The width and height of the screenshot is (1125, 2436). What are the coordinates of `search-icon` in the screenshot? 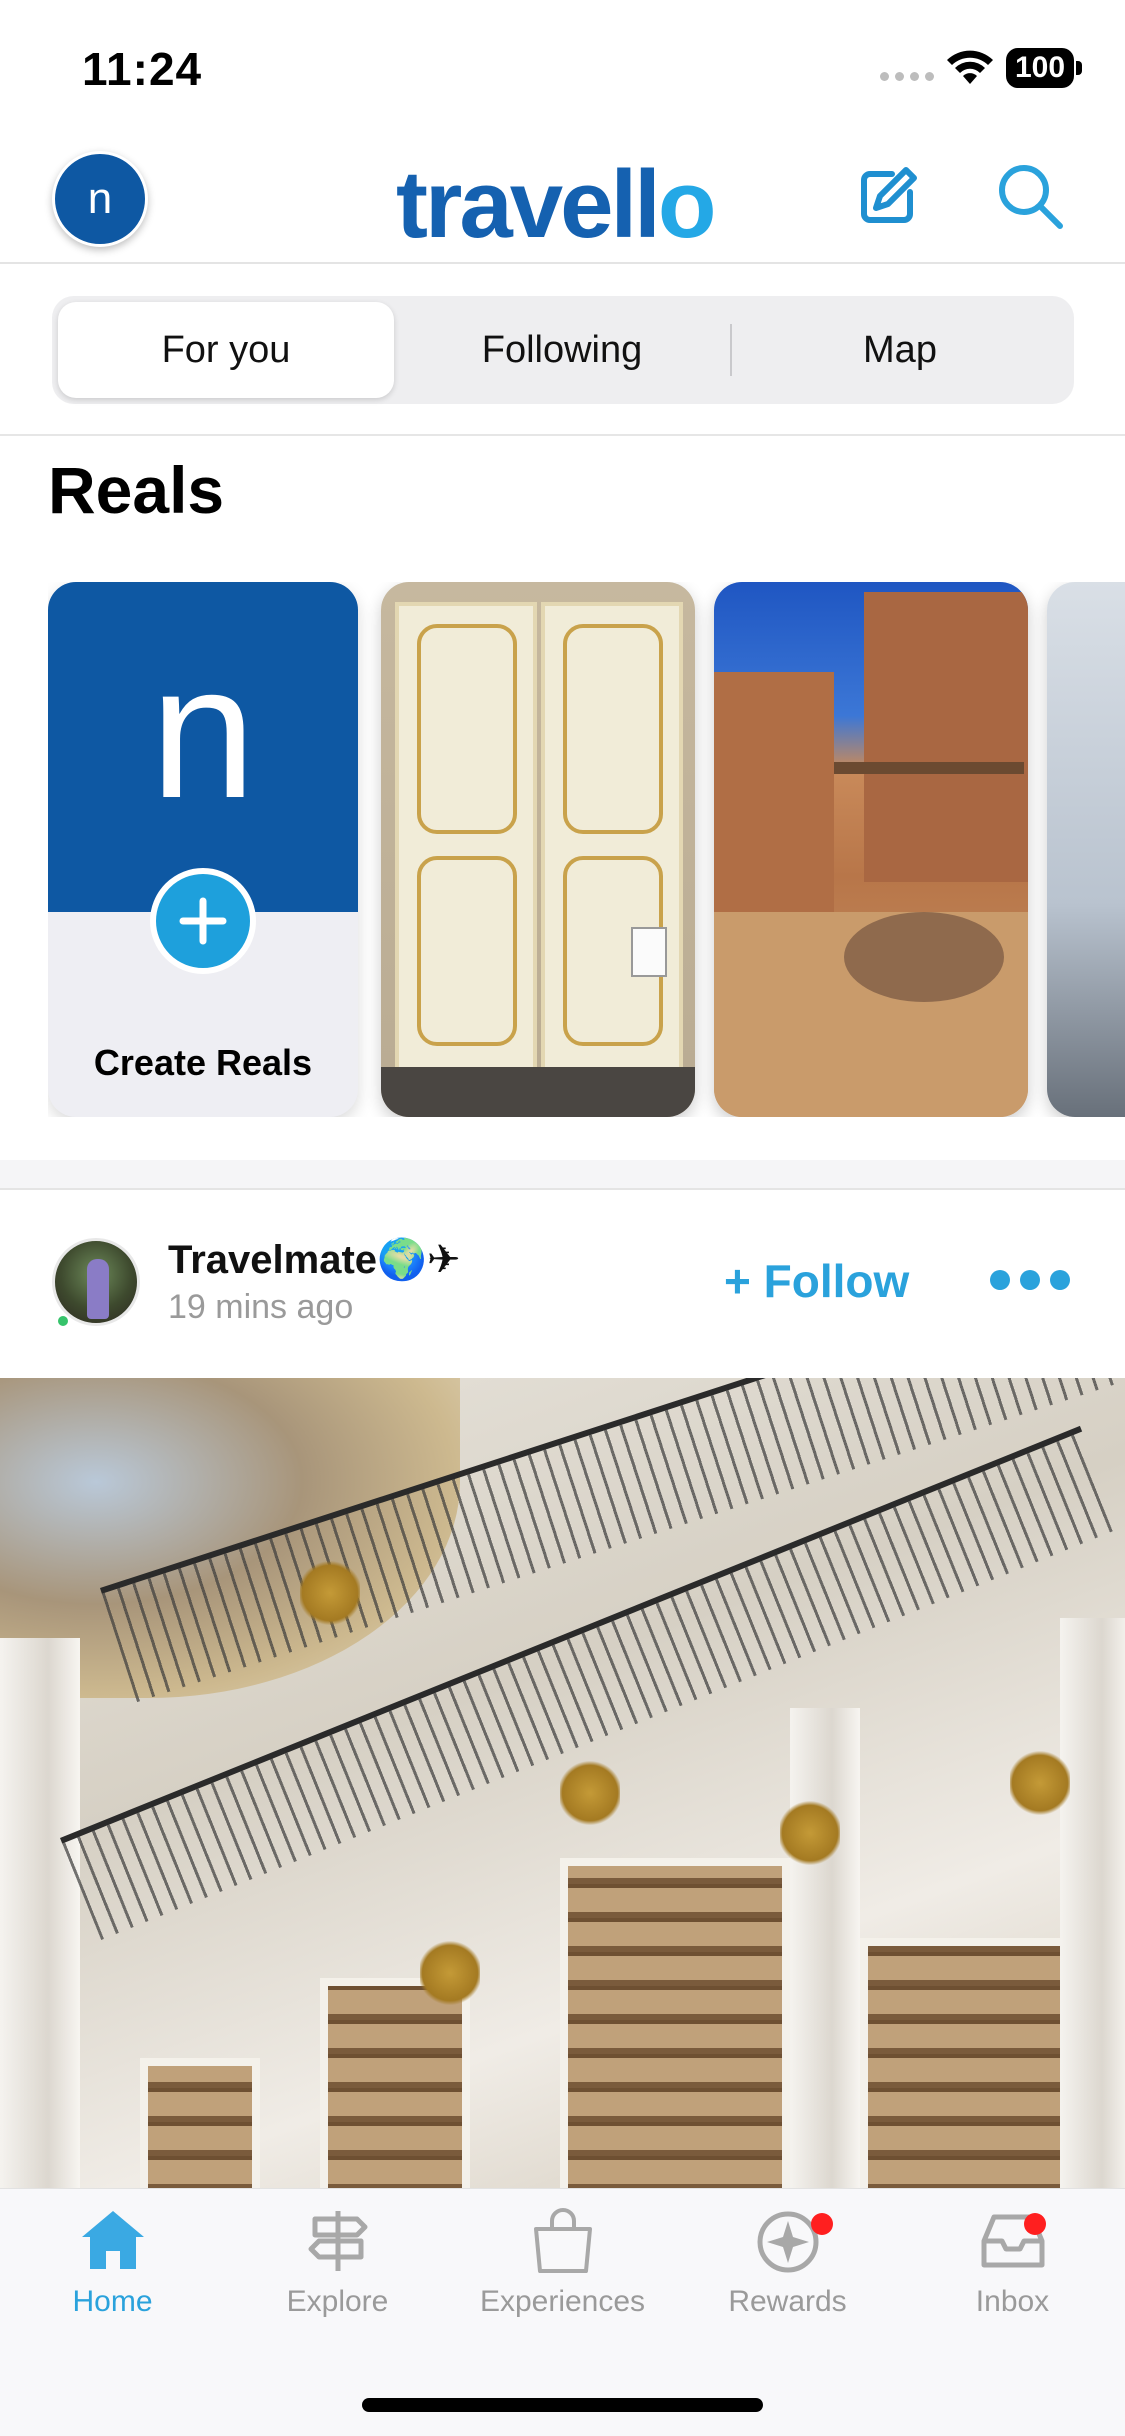 It's located at (1030, 196).